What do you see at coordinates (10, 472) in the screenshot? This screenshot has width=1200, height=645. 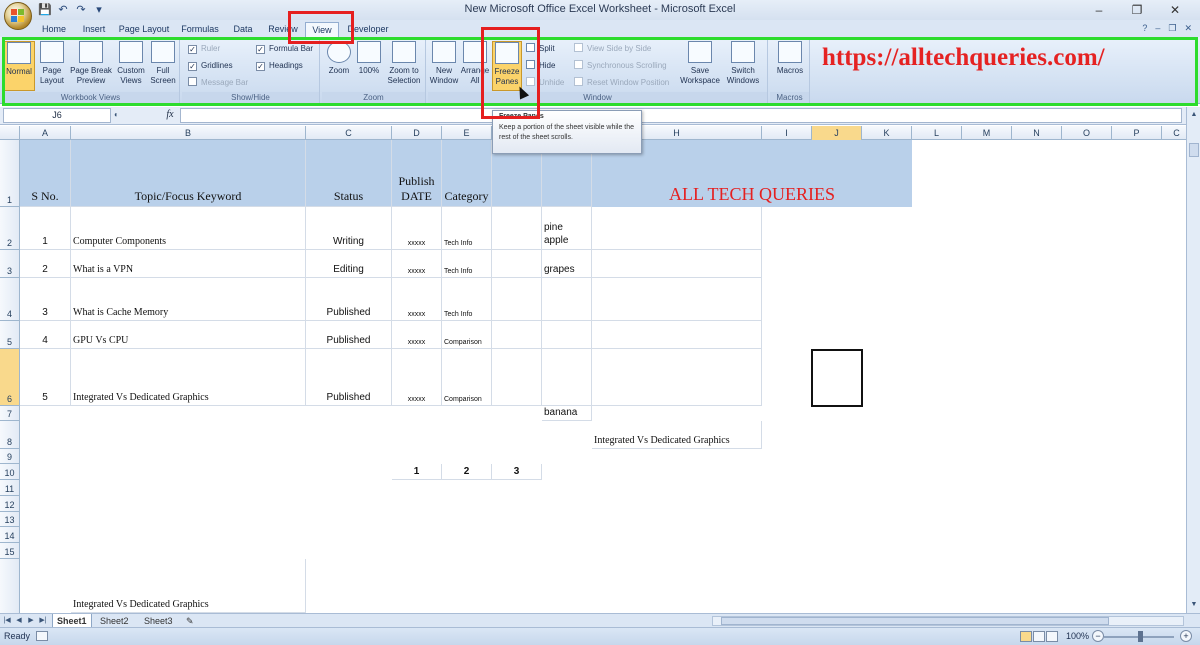 I see `row-header: 10` at bounding box center [10, 472].